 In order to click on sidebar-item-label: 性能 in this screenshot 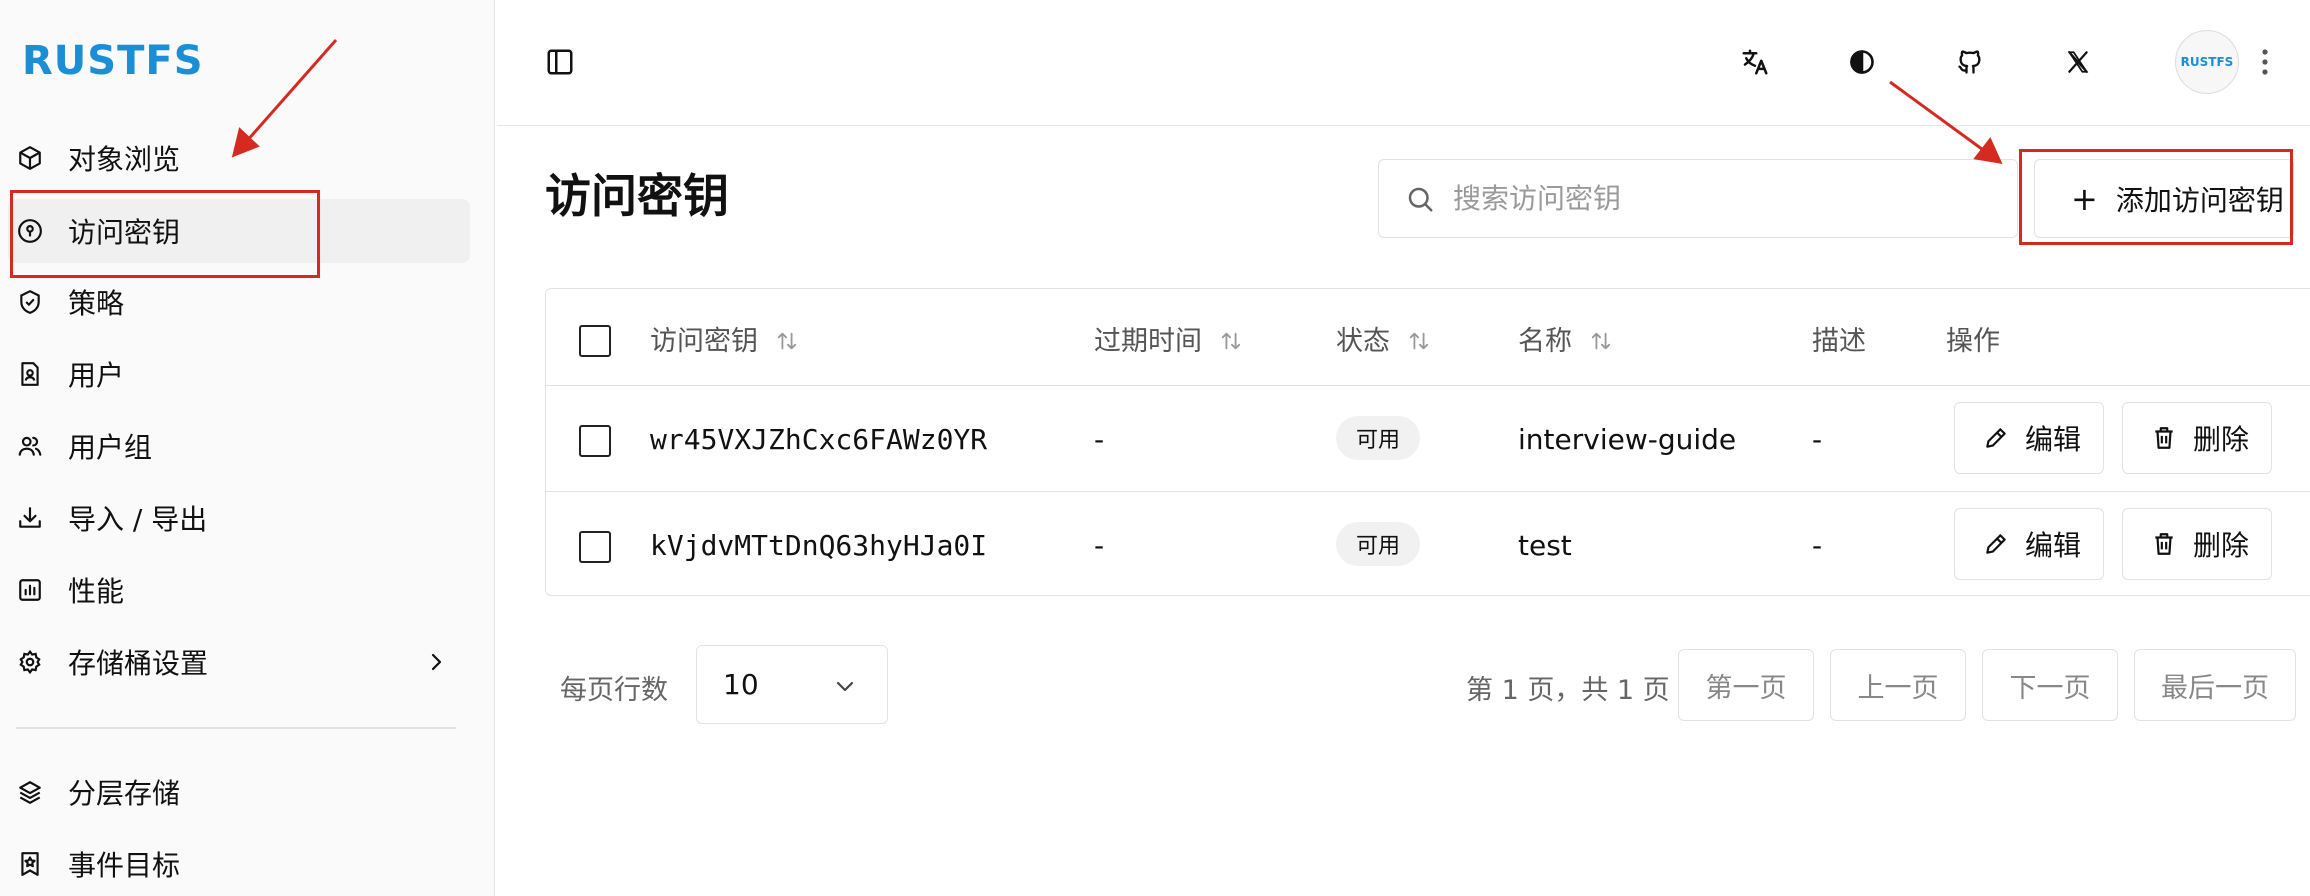, I will do `click(96, 591)`.